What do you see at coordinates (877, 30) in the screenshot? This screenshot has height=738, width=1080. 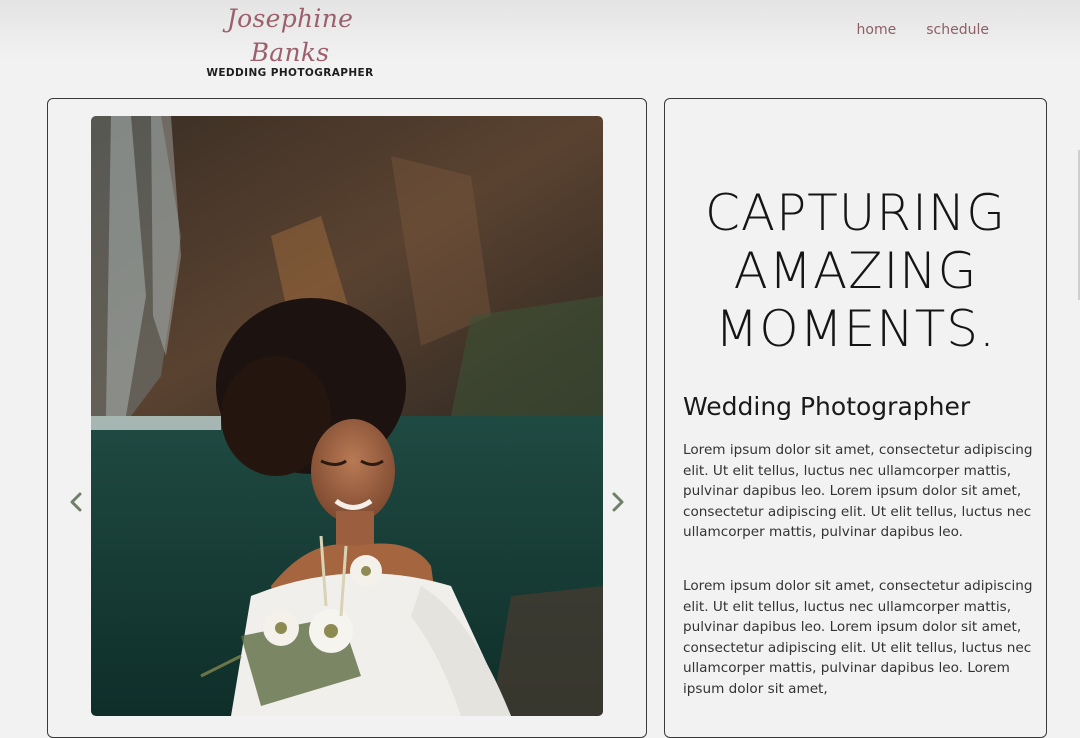 I see `nav-link-home: home` at bounding box center [877, 30].